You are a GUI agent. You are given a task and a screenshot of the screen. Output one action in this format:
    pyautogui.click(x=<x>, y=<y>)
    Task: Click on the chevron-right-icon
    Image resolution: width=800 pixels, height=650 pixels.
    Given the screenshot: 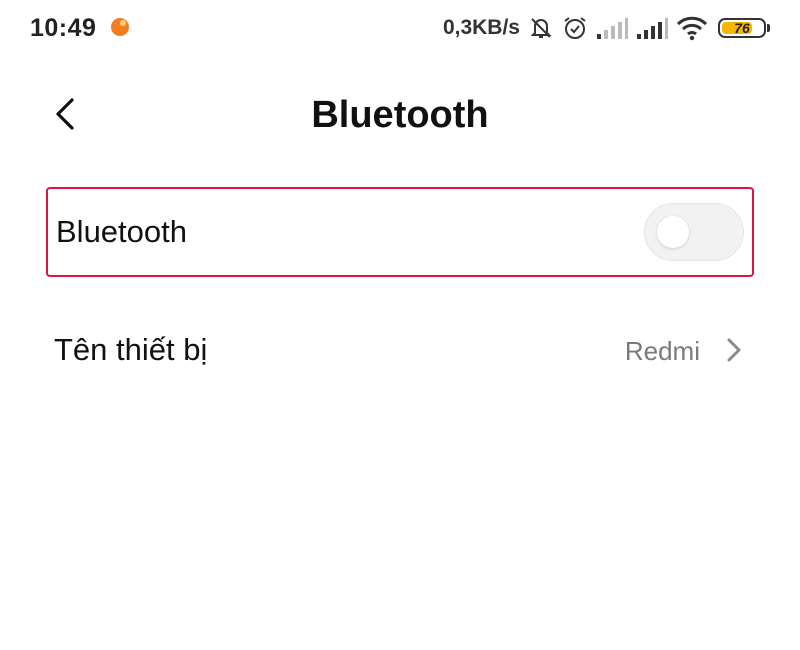 What is the action you would take?
    pyautogui.click(x=734, y=350)
    